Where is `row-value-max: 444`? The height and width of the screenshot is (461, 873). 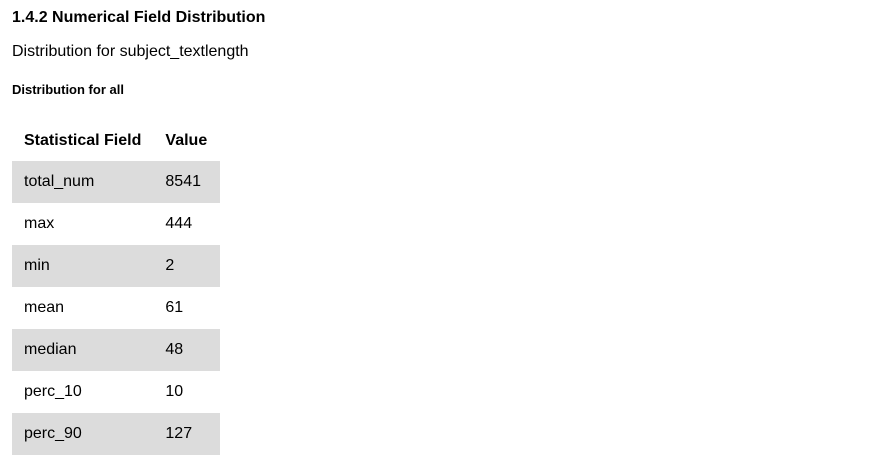
row-value-max: 444 is located at coordinates (179, 223).